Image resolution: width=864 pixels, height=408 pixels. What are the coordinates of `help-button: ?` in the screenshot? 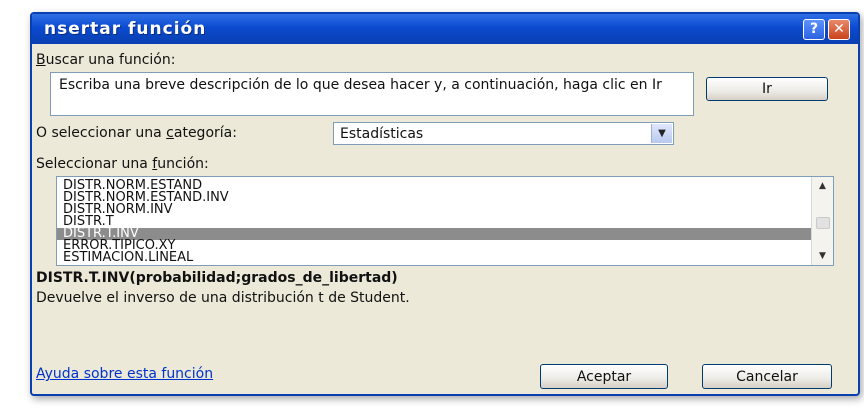 It's located at (814, 29).